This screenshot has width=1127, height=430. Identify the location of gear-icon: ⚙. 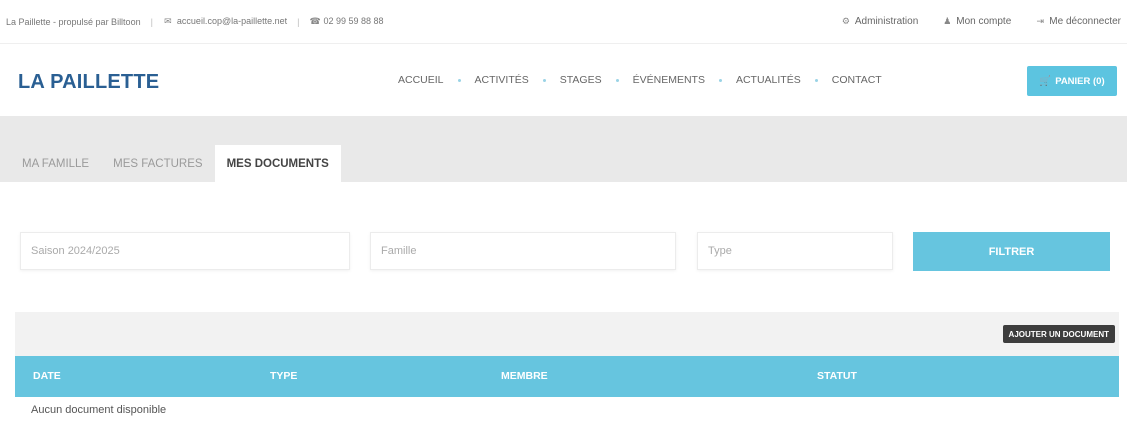
(845, 21).